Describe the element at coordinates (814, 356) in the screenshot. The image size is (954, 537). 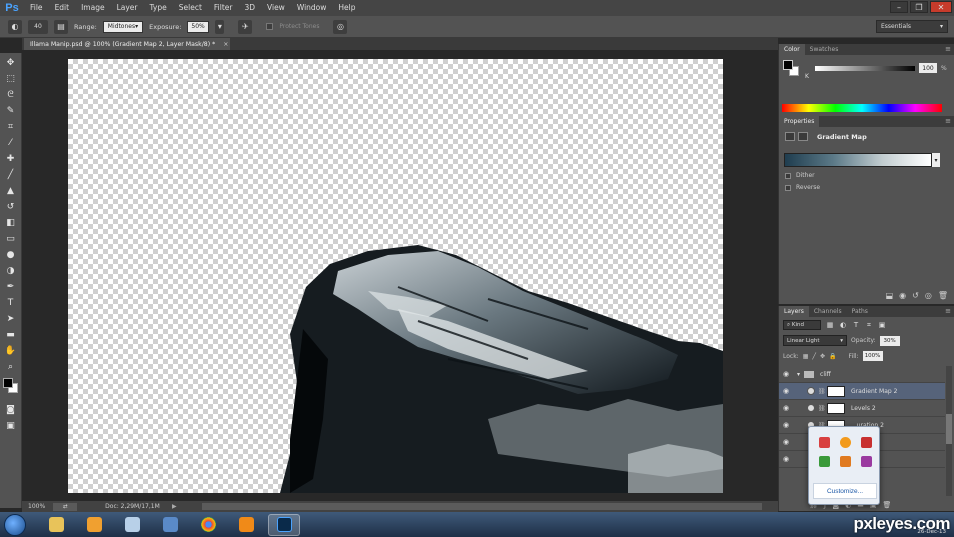
I see `lock-pixels-icon: ╱` at that location.